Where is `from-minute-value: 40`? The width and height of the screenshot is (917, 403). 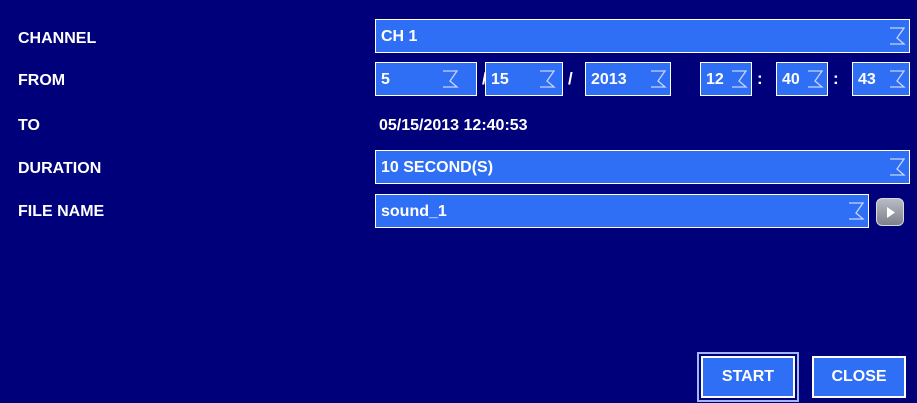 from-minute-value: 40 is located at coordinates (791, 79).